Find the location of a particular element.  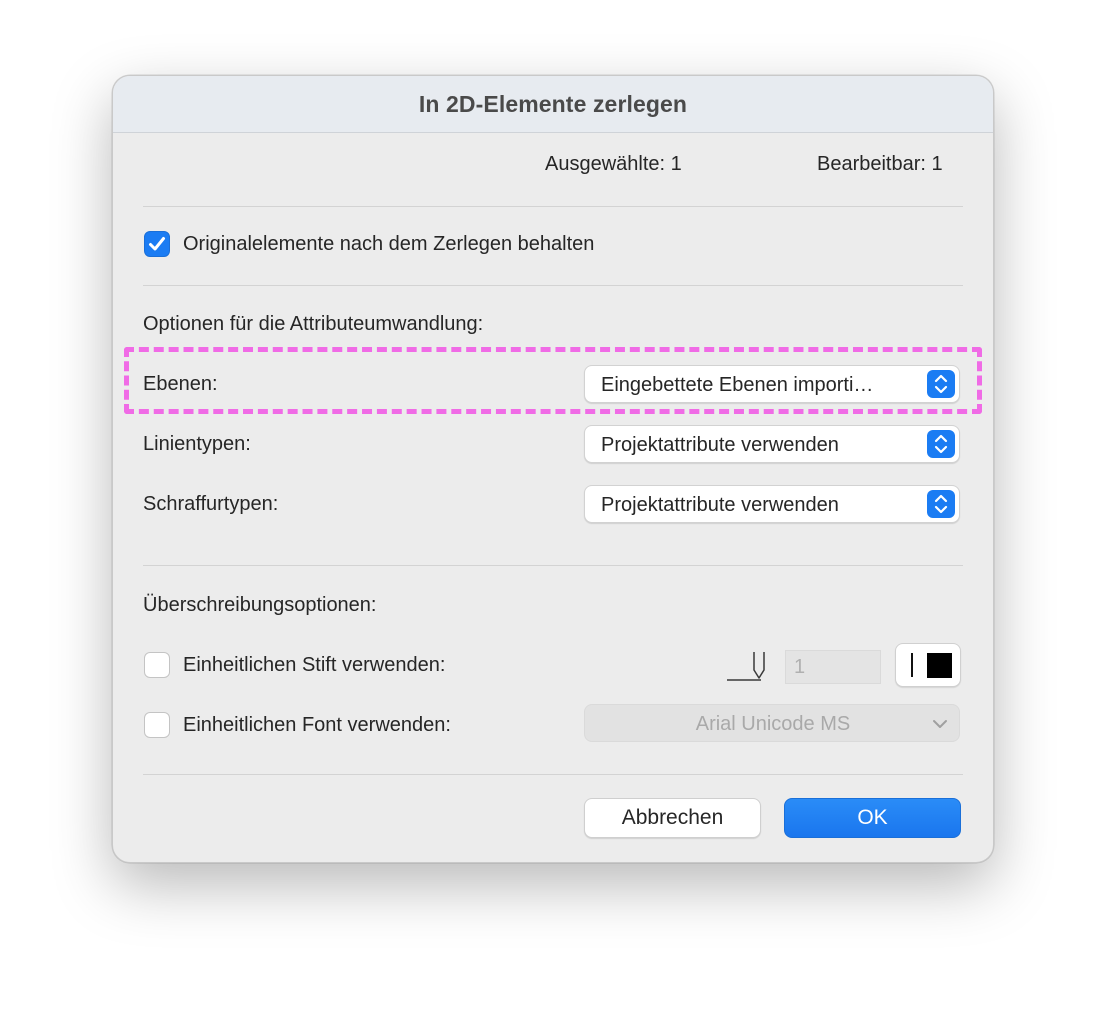

checkmark-icon is located at coordinates (157, 244).